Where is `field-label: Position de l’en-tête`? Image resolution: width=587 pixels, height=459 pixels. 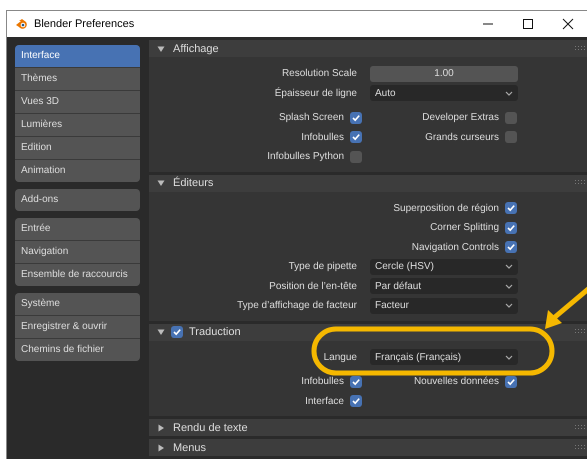 field-label: Position de l’en-tête is located at coordinates (313, 286).